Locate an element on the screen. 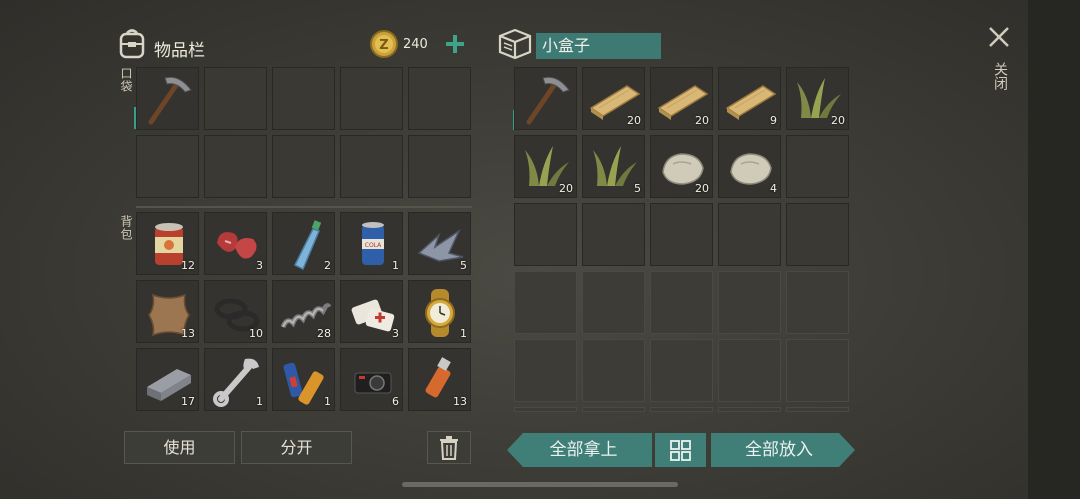 The width and height of the screenshot is (1080, 499). backpack-slot: 6 is located at coordinates (371, 379).